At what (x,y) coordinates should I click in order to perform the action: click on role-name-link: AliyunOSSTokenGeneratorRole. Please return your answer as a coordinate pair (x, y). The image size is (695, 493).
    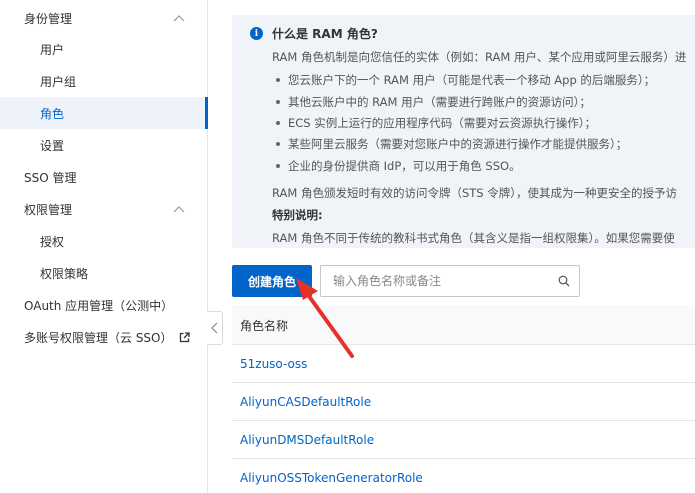
    Looking at the image, I should click on (331, 478).